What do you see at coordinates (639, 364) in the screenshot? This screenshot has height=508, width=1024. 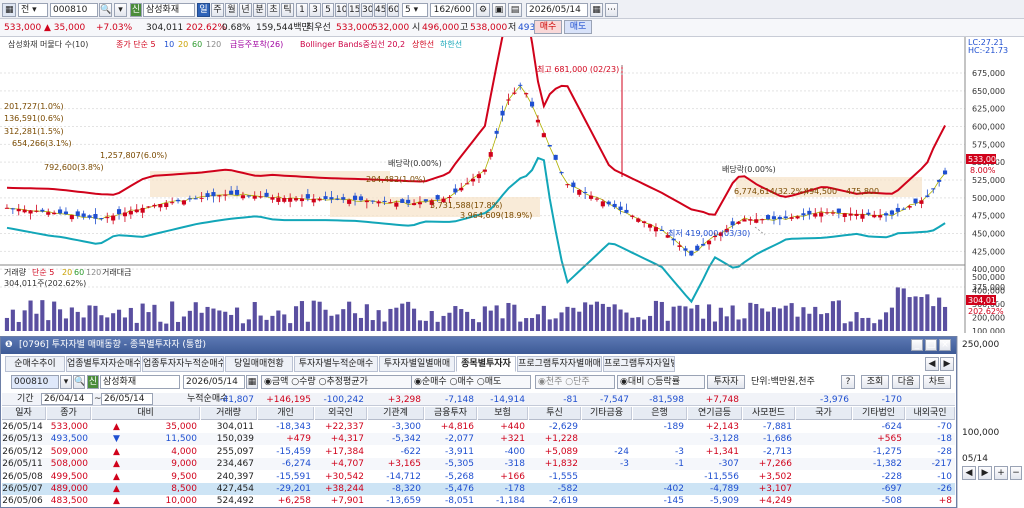 I see `tab-8: 프로그램투자자일별` at bounding box center [639, 364].